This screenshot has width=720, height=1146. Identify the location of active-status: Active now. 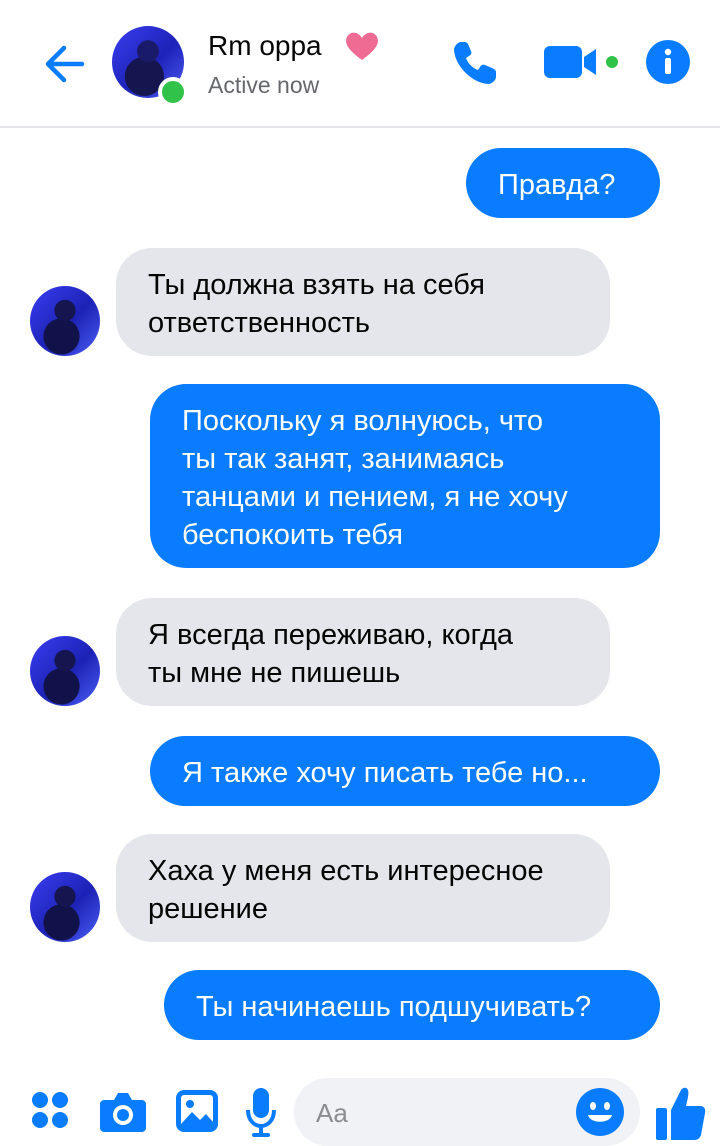
(264, 85).